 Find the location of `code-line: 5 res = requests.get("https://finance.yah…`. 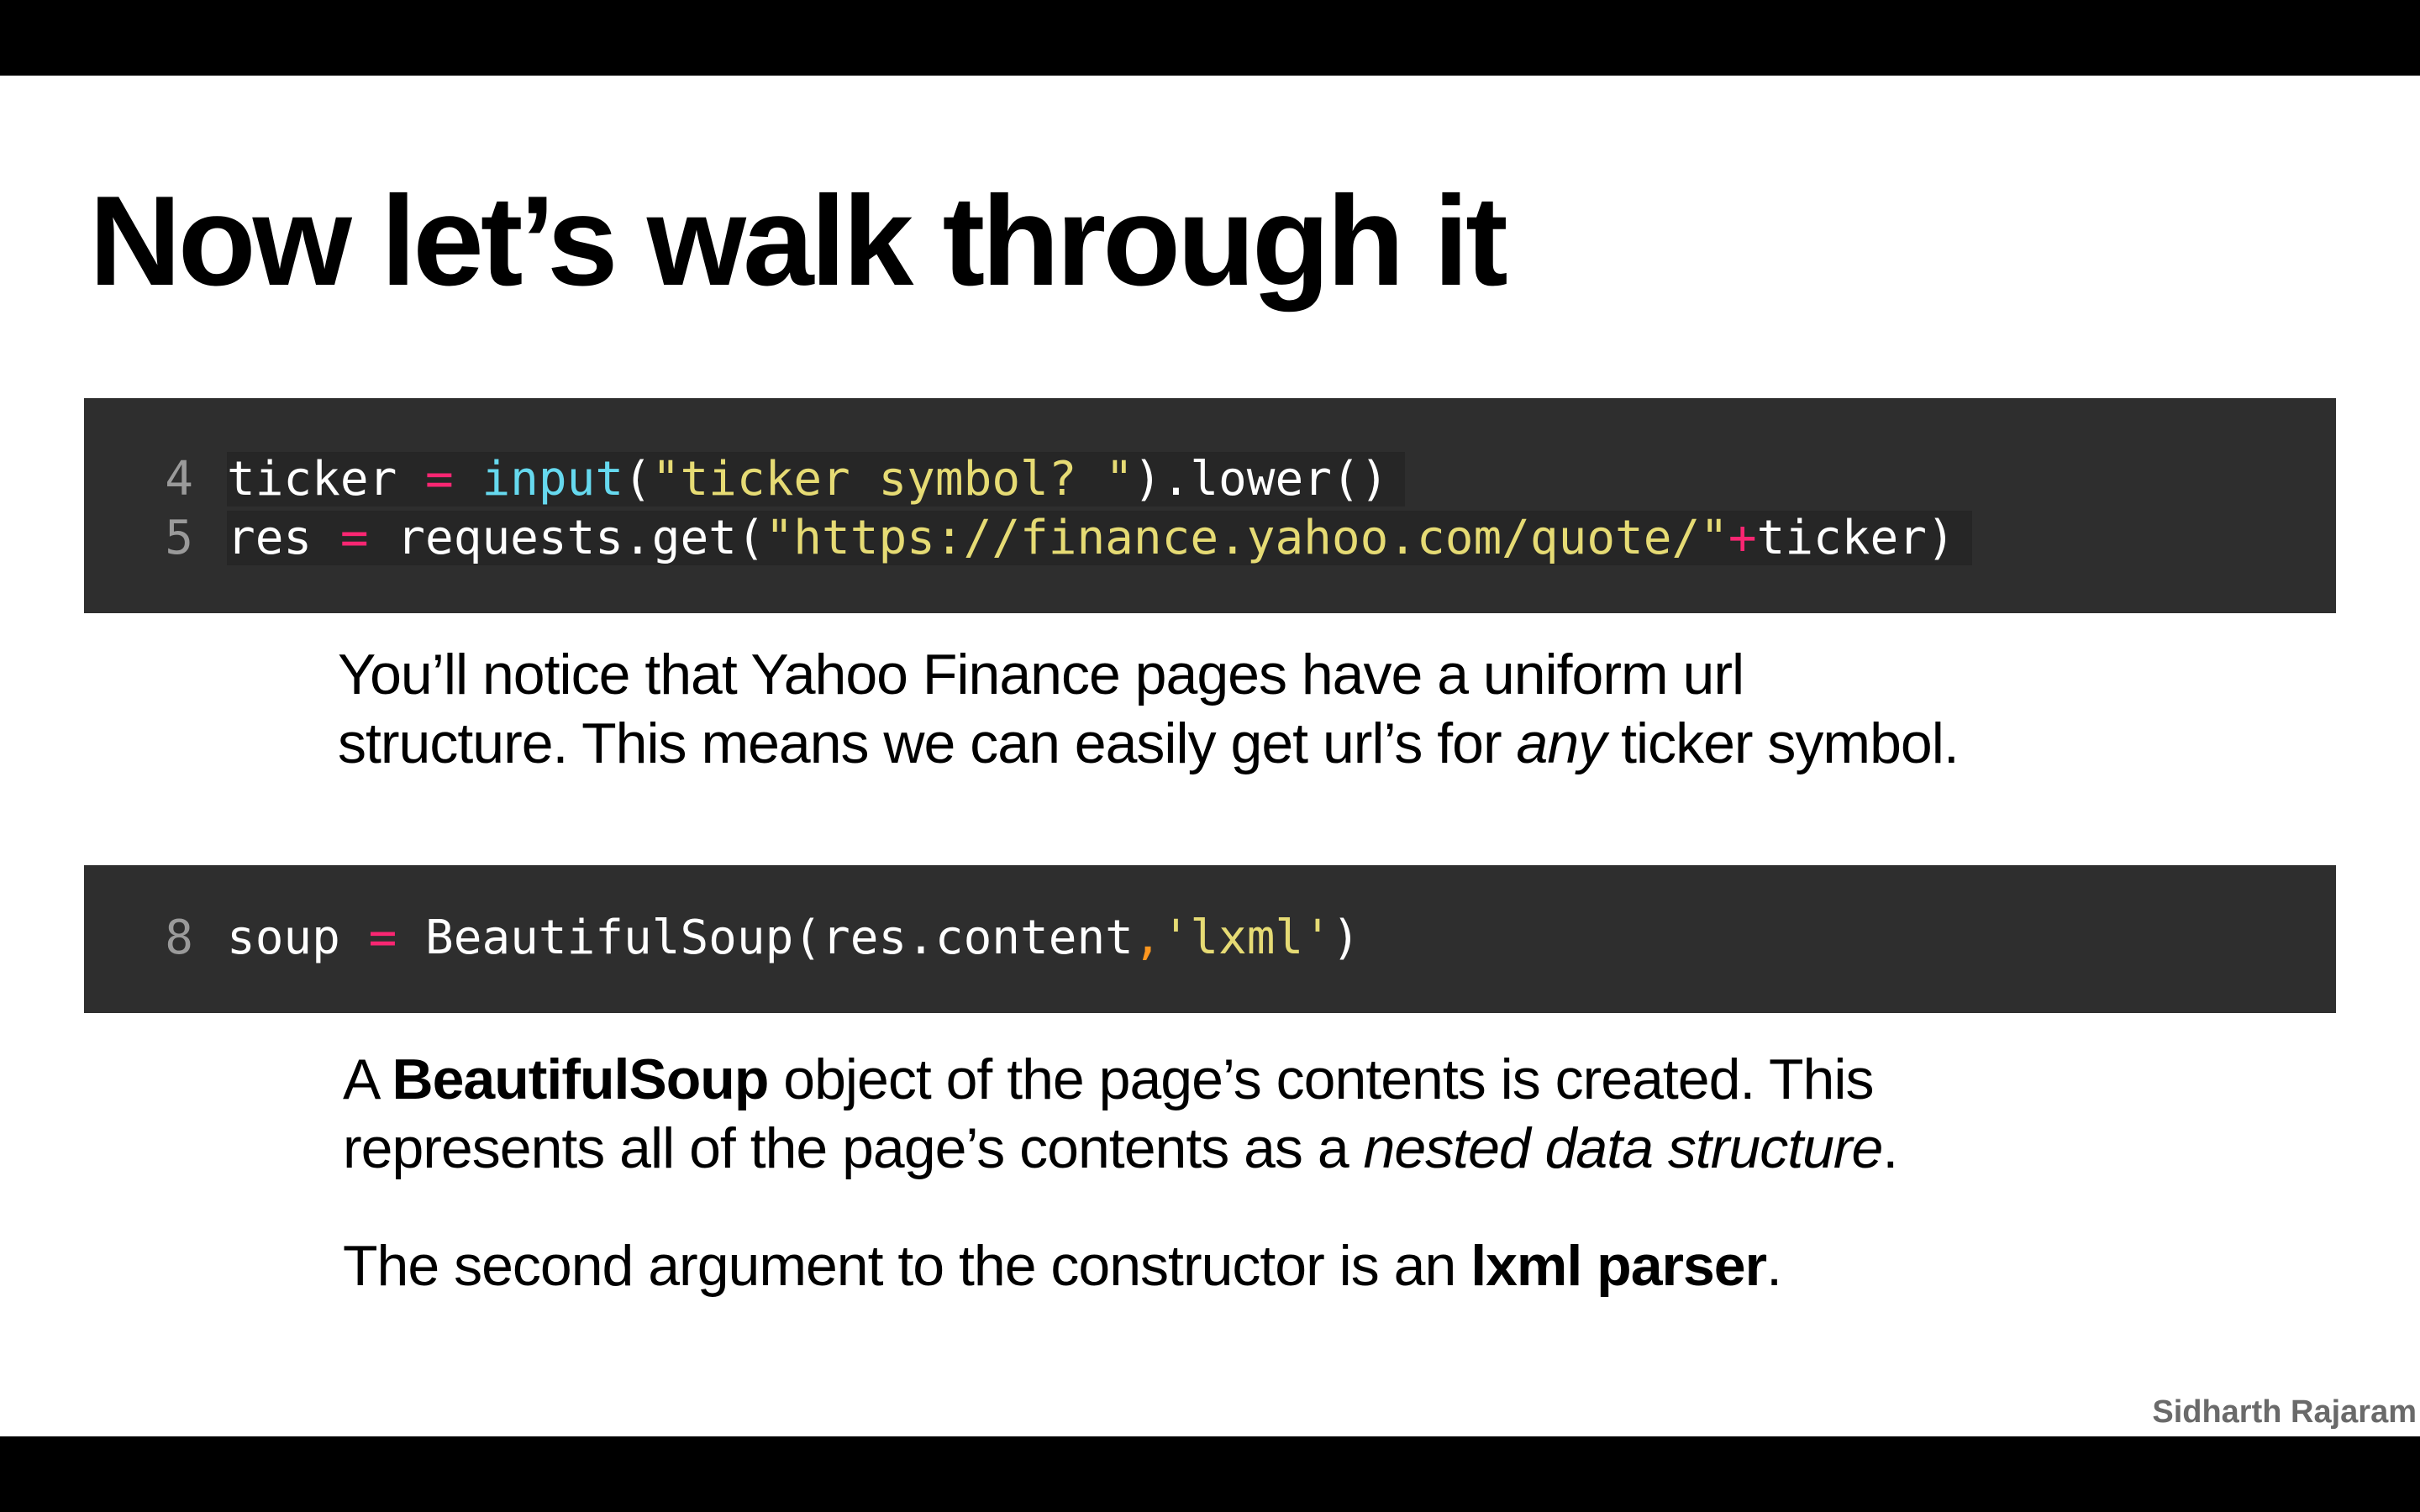

code-line: 5 res = requests.get("https://finance.yah… is located at coordinates (1028, 538).